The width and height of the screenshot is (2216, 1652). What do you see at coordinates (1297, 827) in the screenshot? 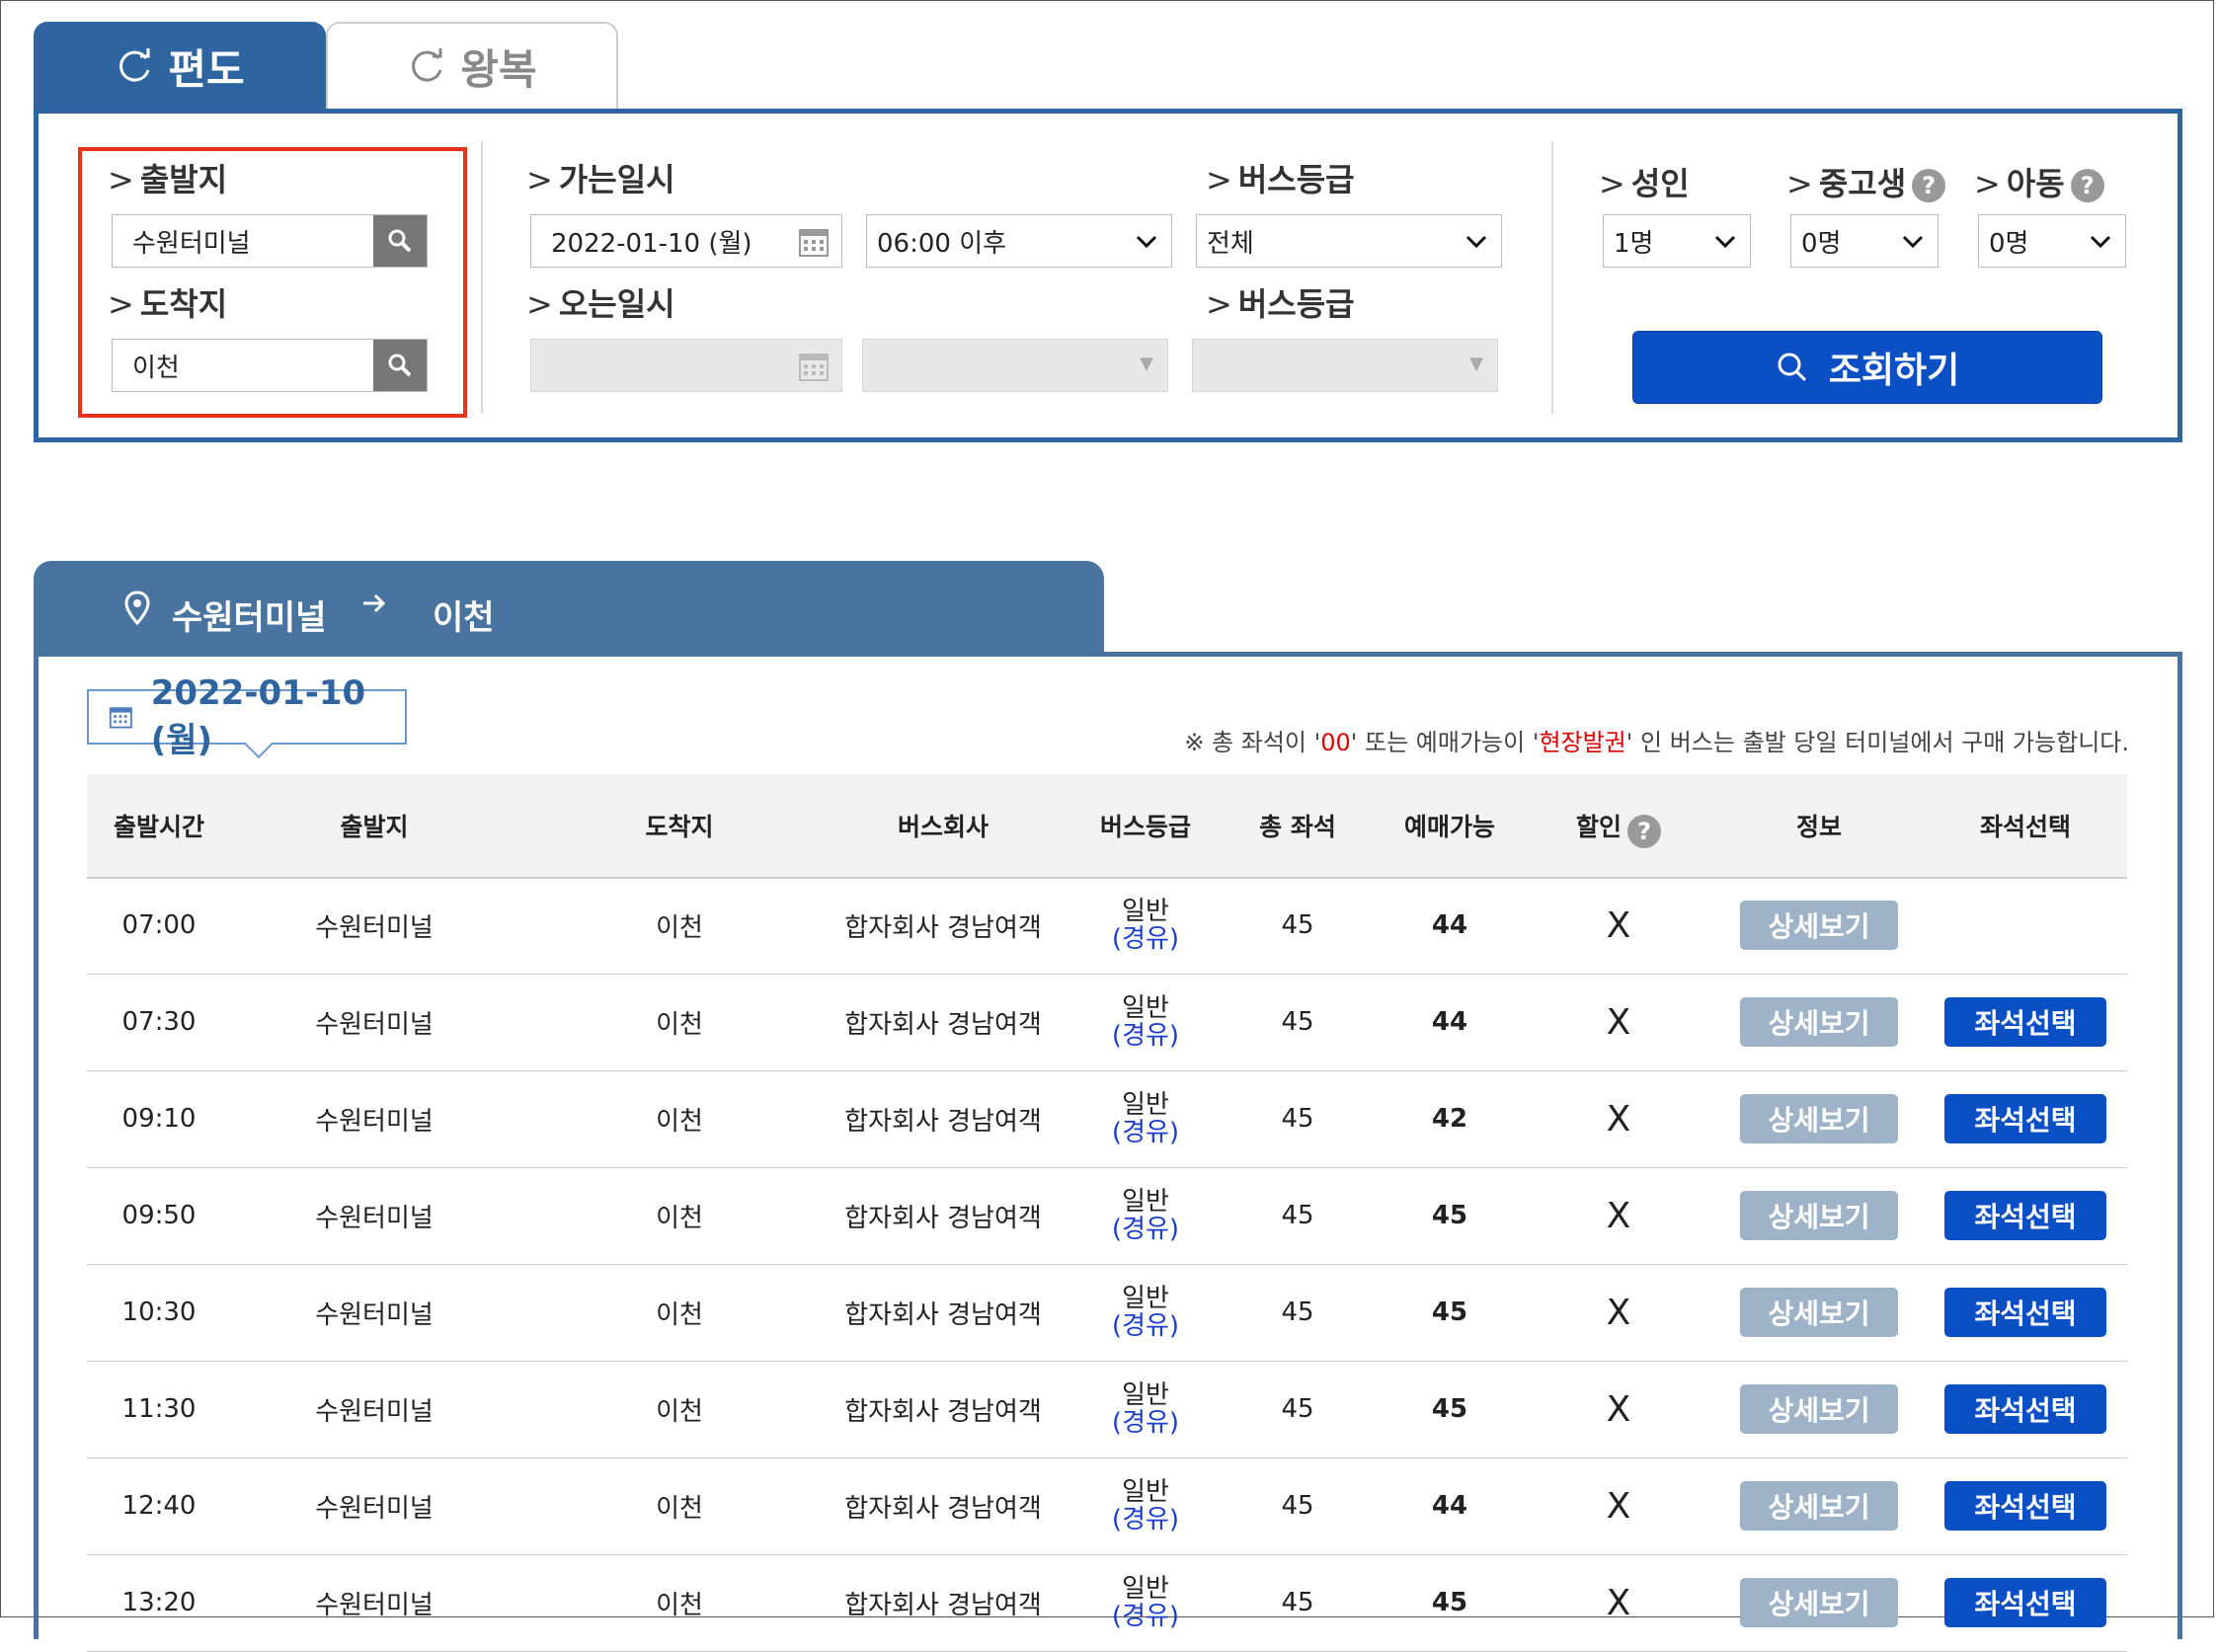
I see `header-total: 총 좌석` at bounding box center [1297, 827].